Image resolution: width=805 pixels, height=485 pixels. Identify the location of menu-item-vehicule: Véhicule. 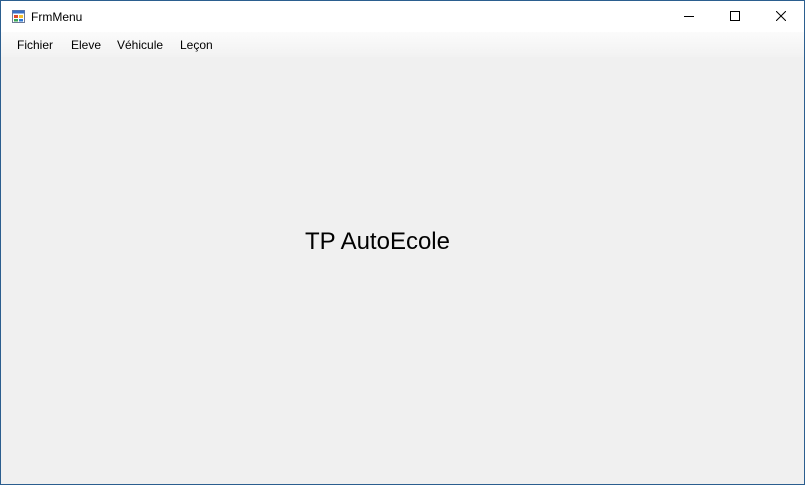
(140, 45).